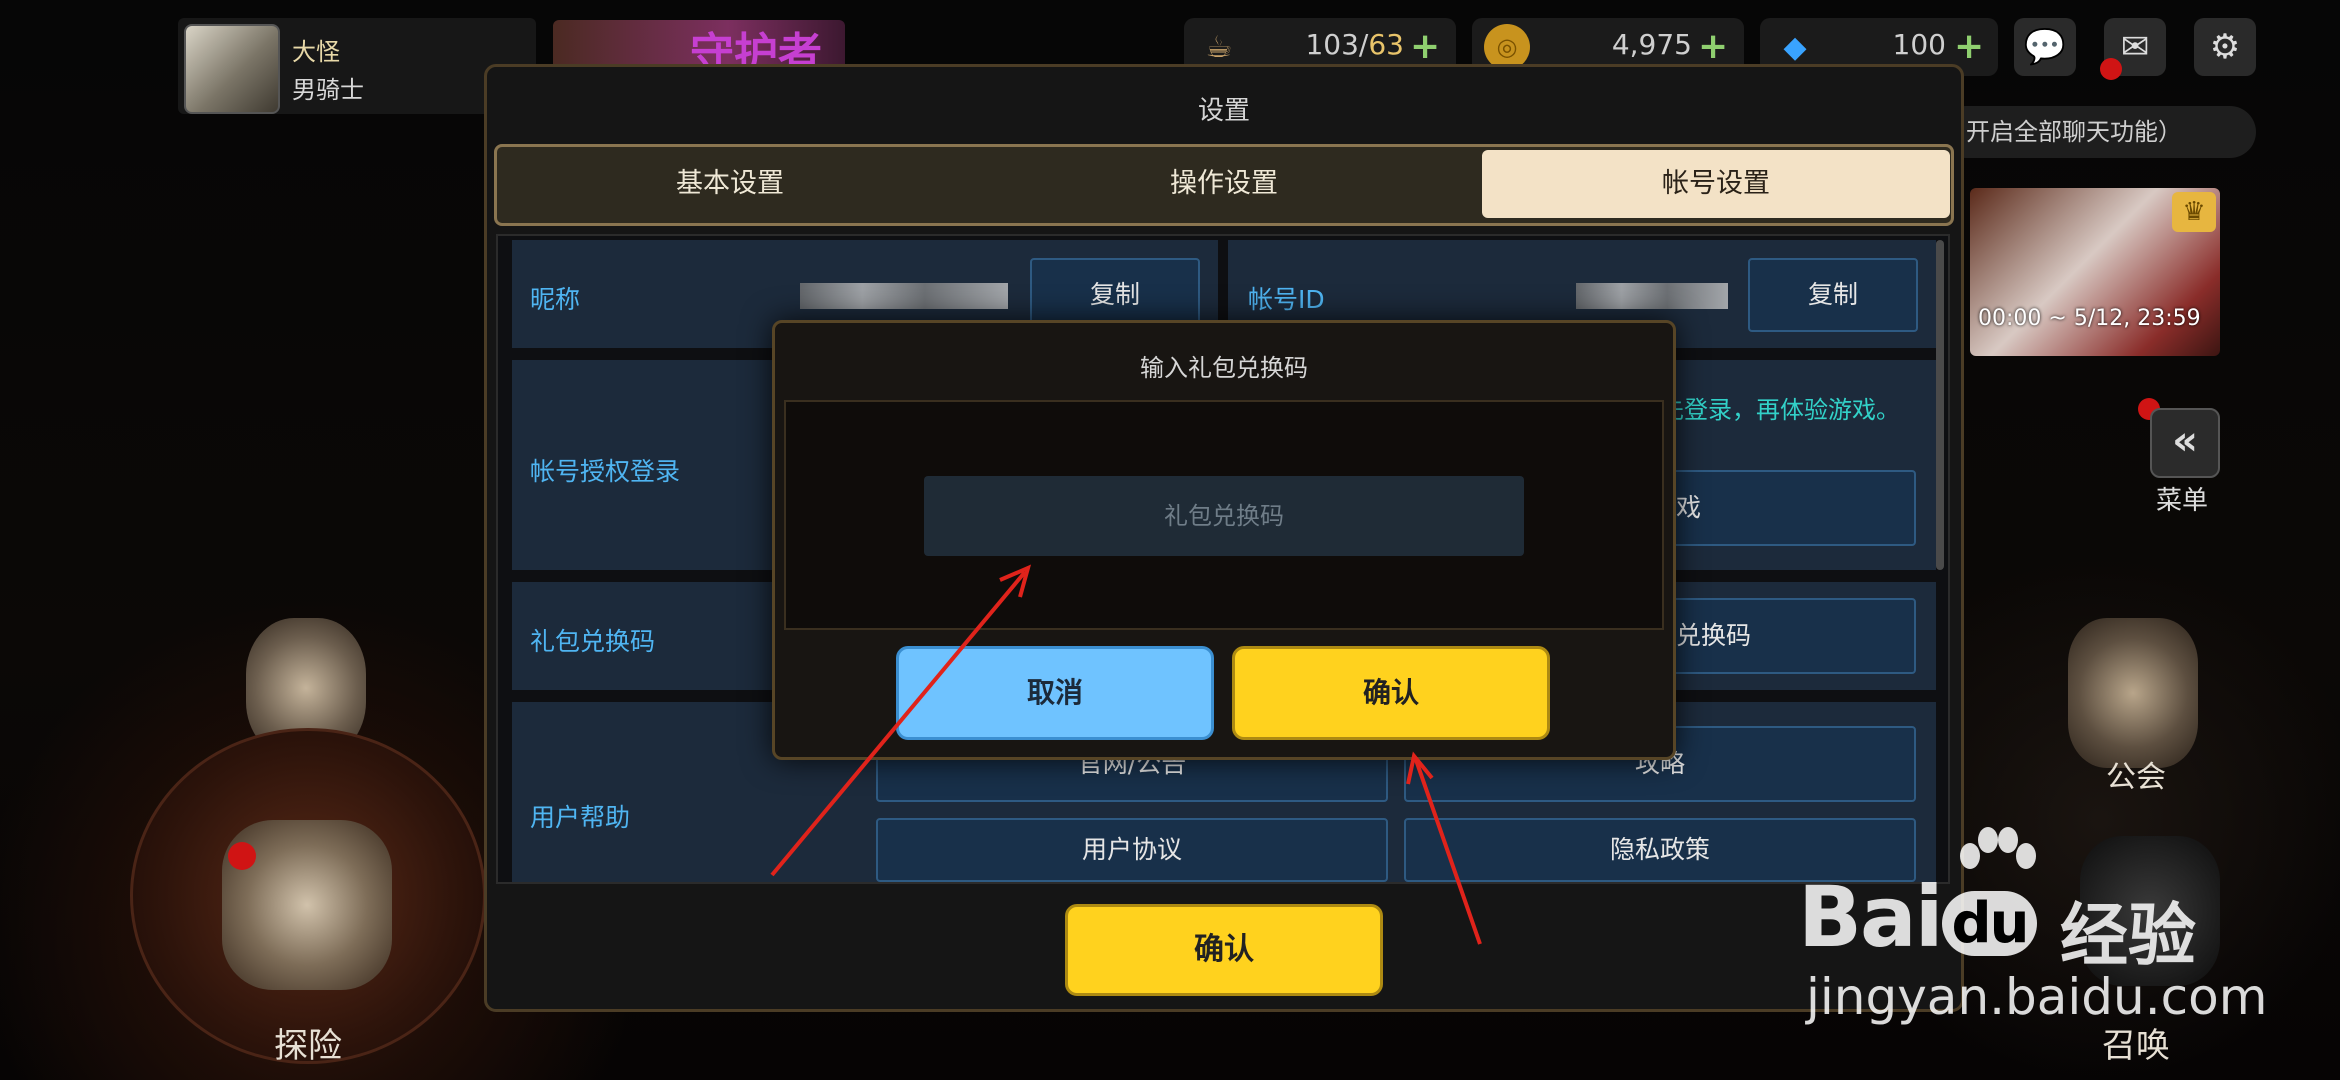  I want to click on gift-code-label: 礼包兑换码, so click(593, 641).